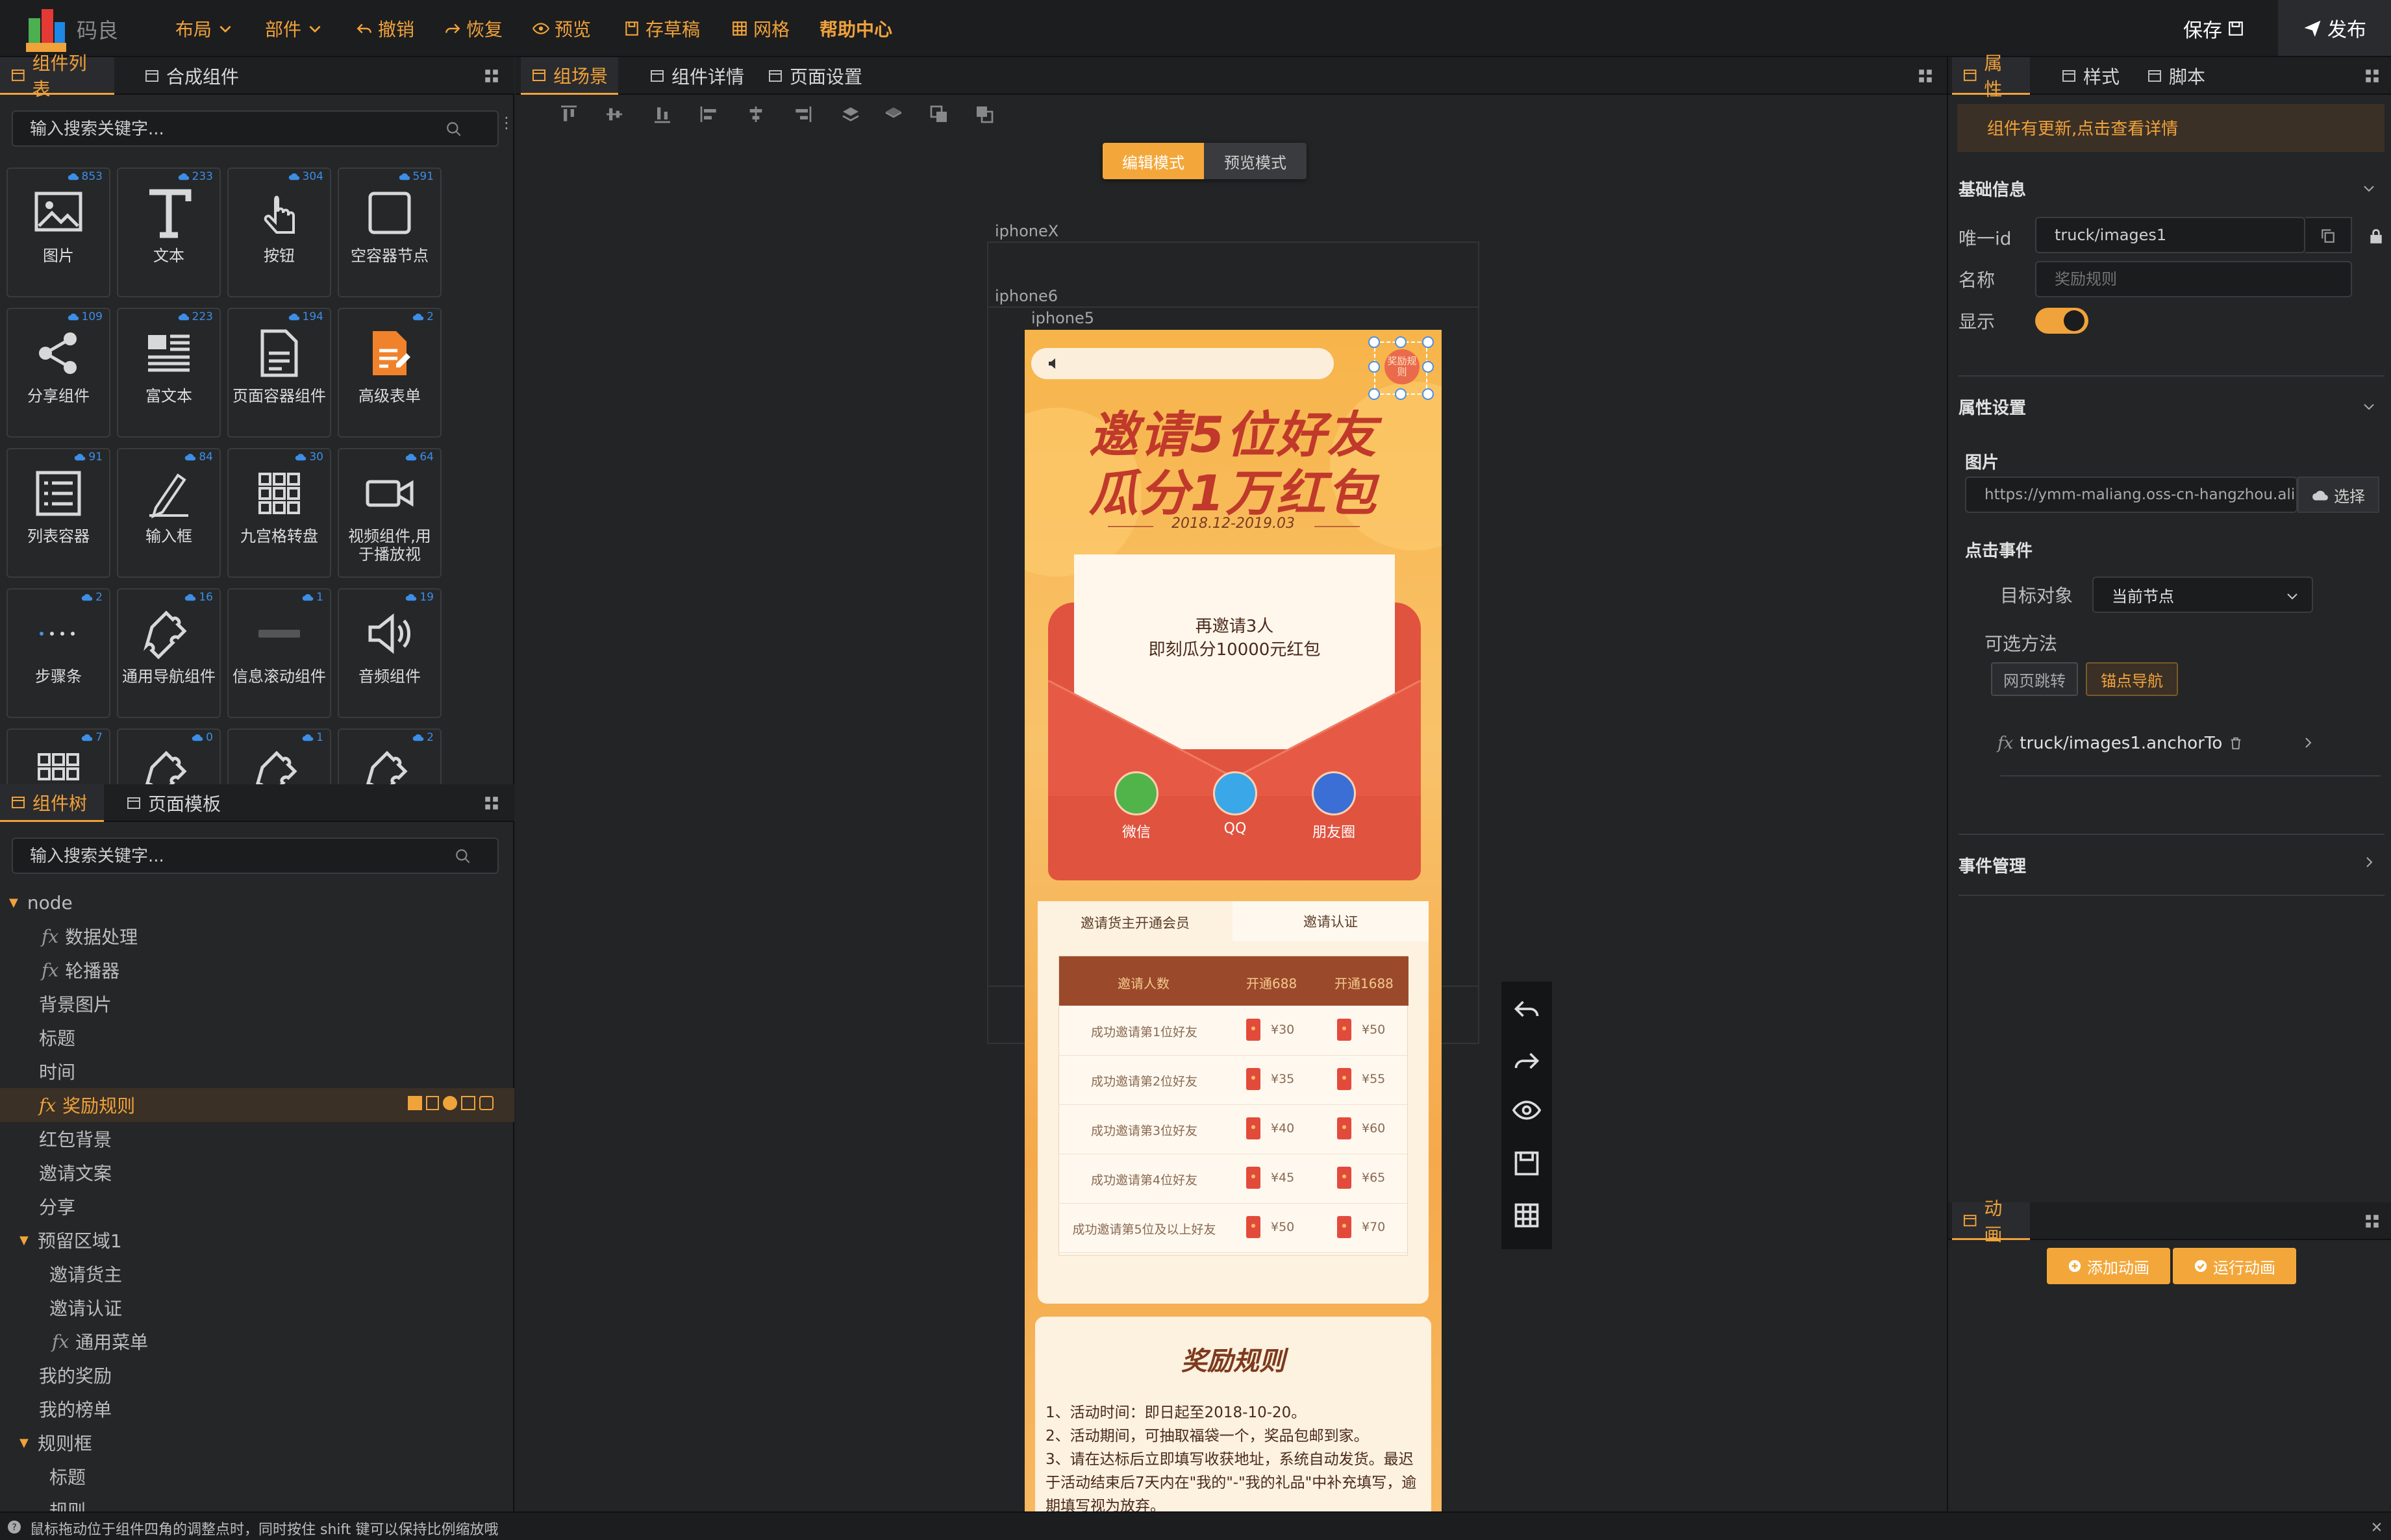  I want to click on tree-node: 红包背景, so click(257, 1139).